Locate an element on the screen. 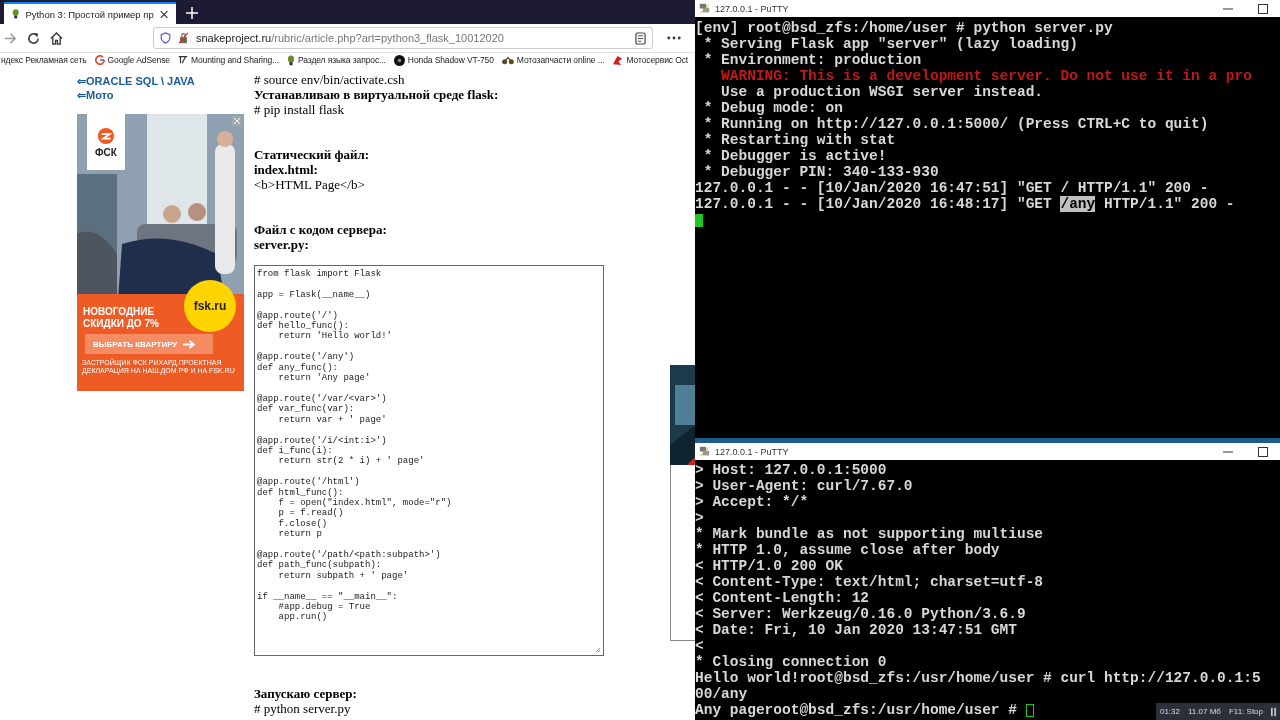 This screenshot has height=720, width=1280. bookmark: Мотосервис Oct is located at coordinates (650, 60).